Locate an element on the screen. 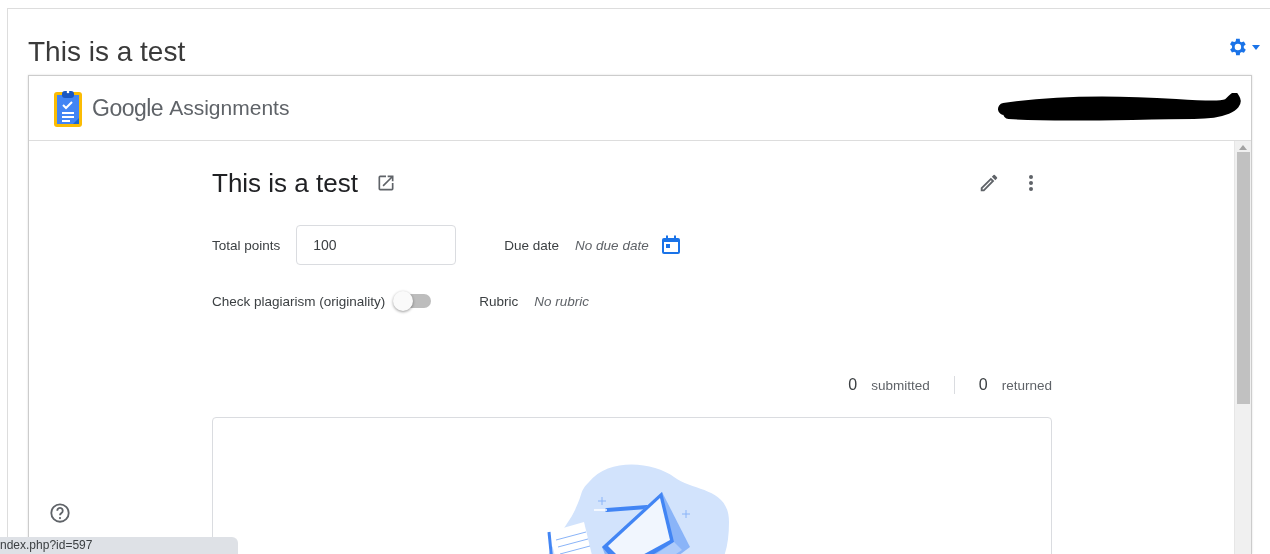 The image size is (1270, 554). due-date-label: Due date is located at coordinates (532, 245).